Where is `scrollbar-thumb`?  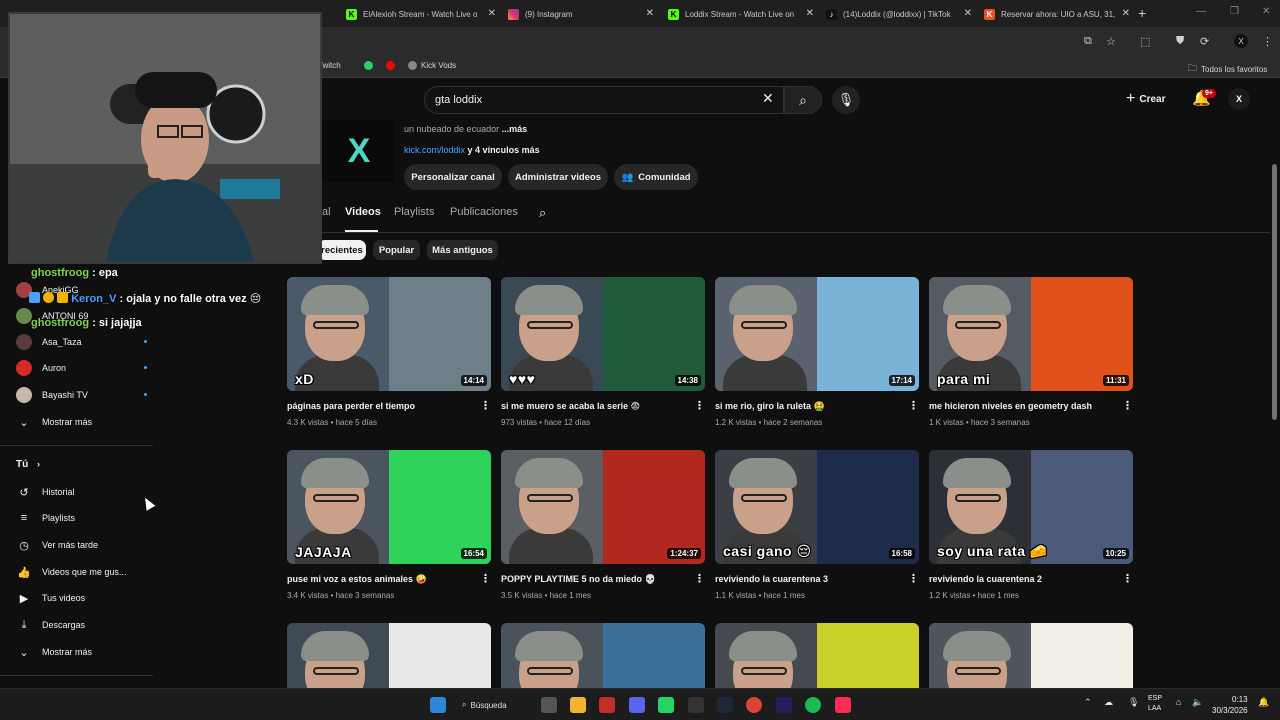
scrollbar-thumb is located at coordinates (1274, 292).